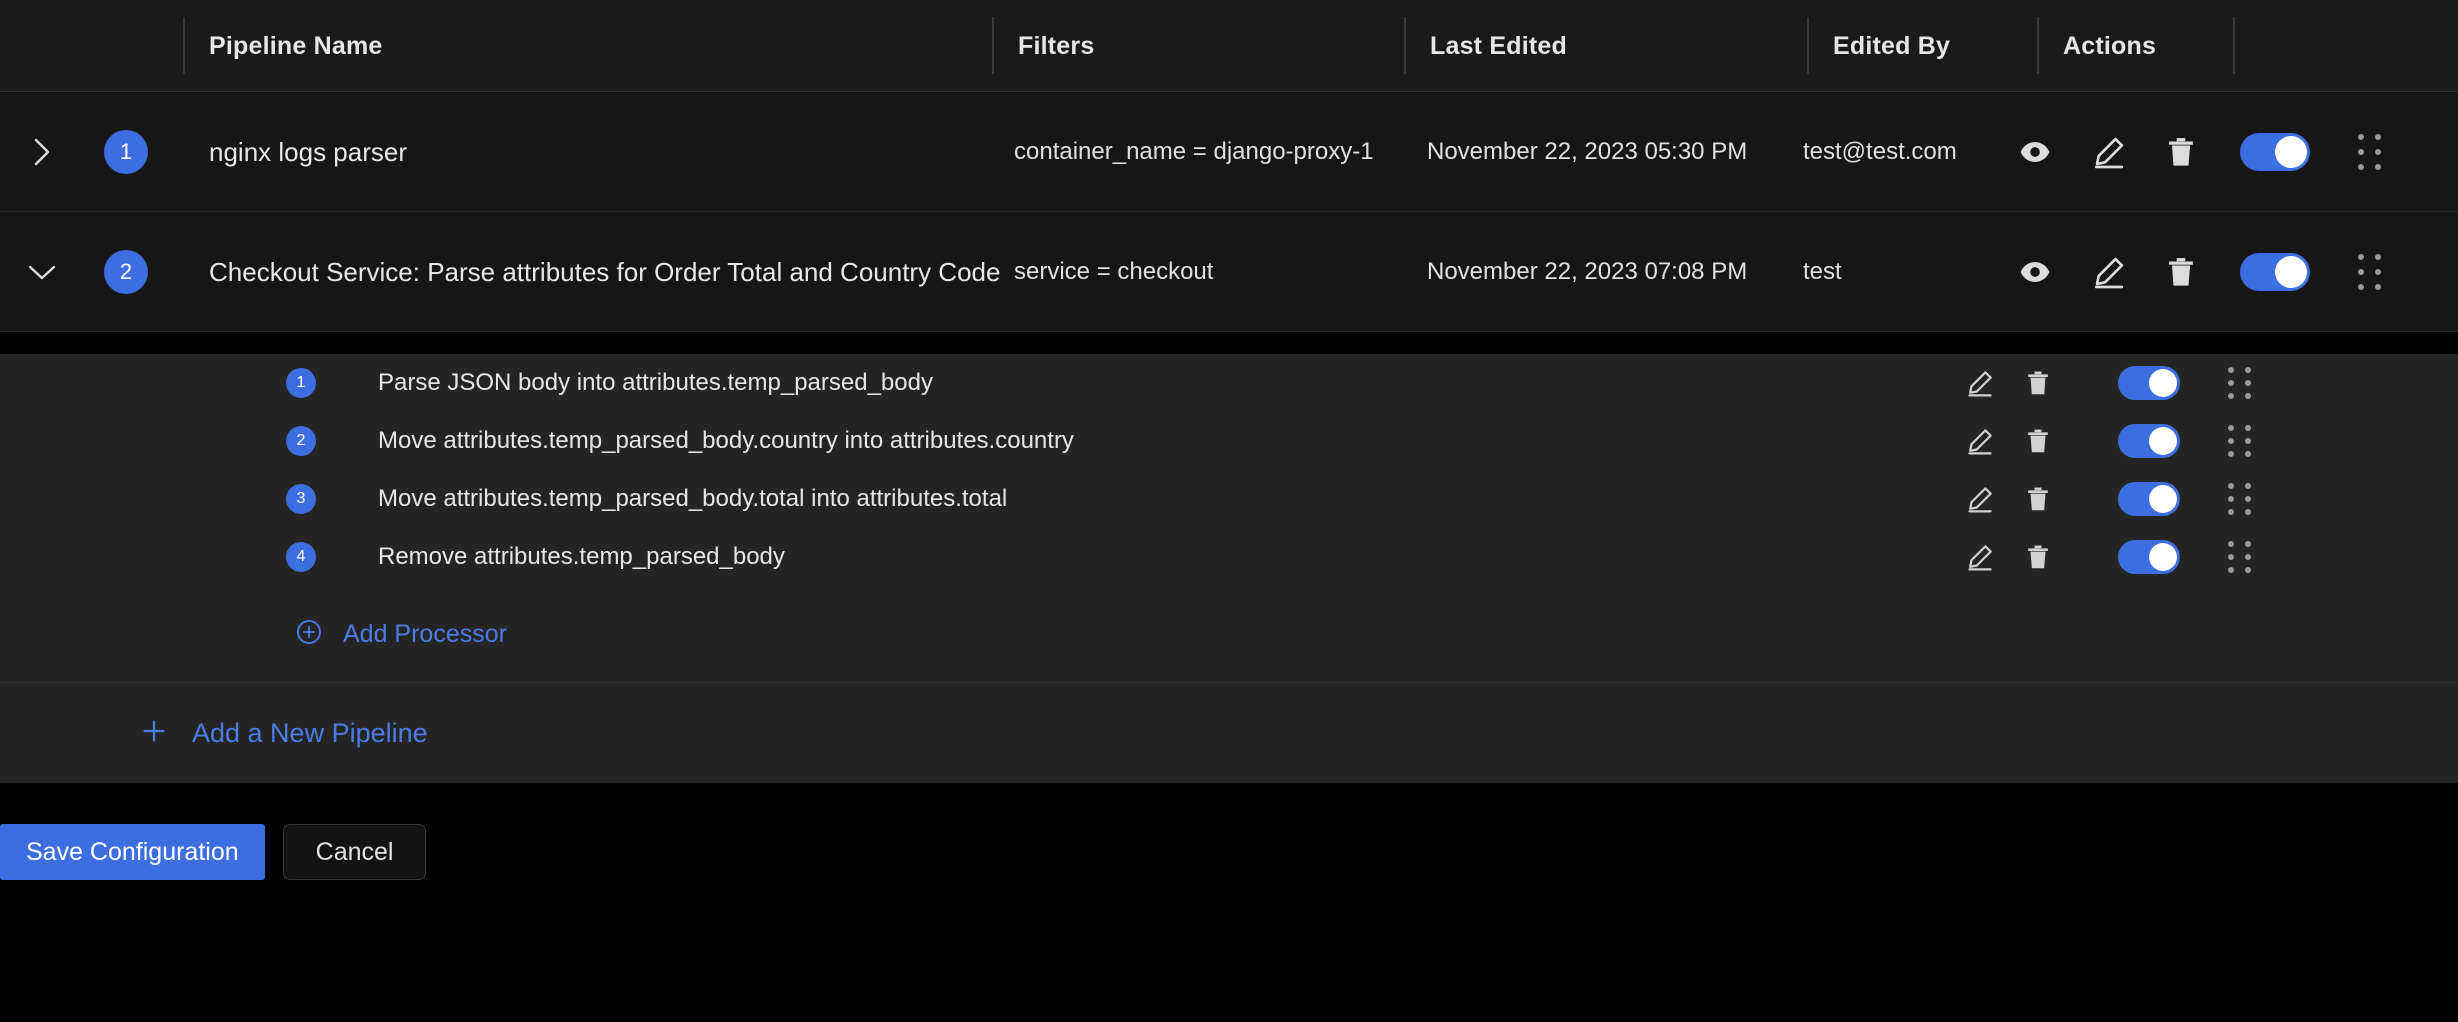 This screenshot has width=2458, height=1022. I want to click on column-header-label: Filters, so click(1056, 45).